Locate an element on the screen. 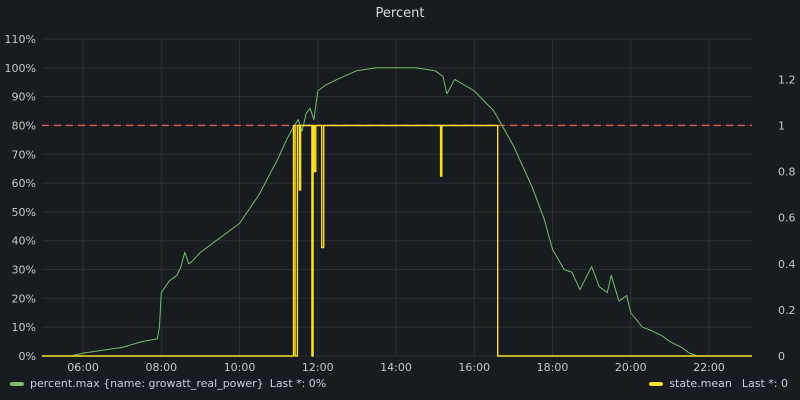 This screenshot has height=400, width=800. y-left-tick-label: 70% is located at coordinates (24, 154).